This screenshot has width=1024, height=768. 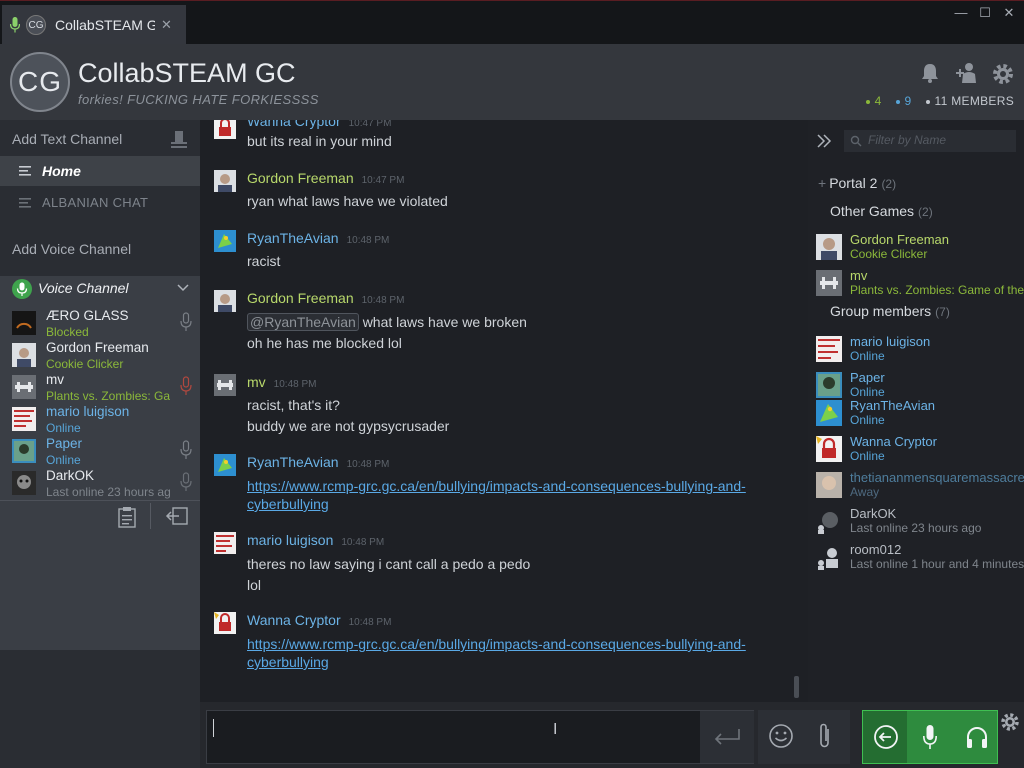 What do you see at coordinates (127, 517) in the screenshot?
I see `clipboard-icon` at bounding box center [127, 517].